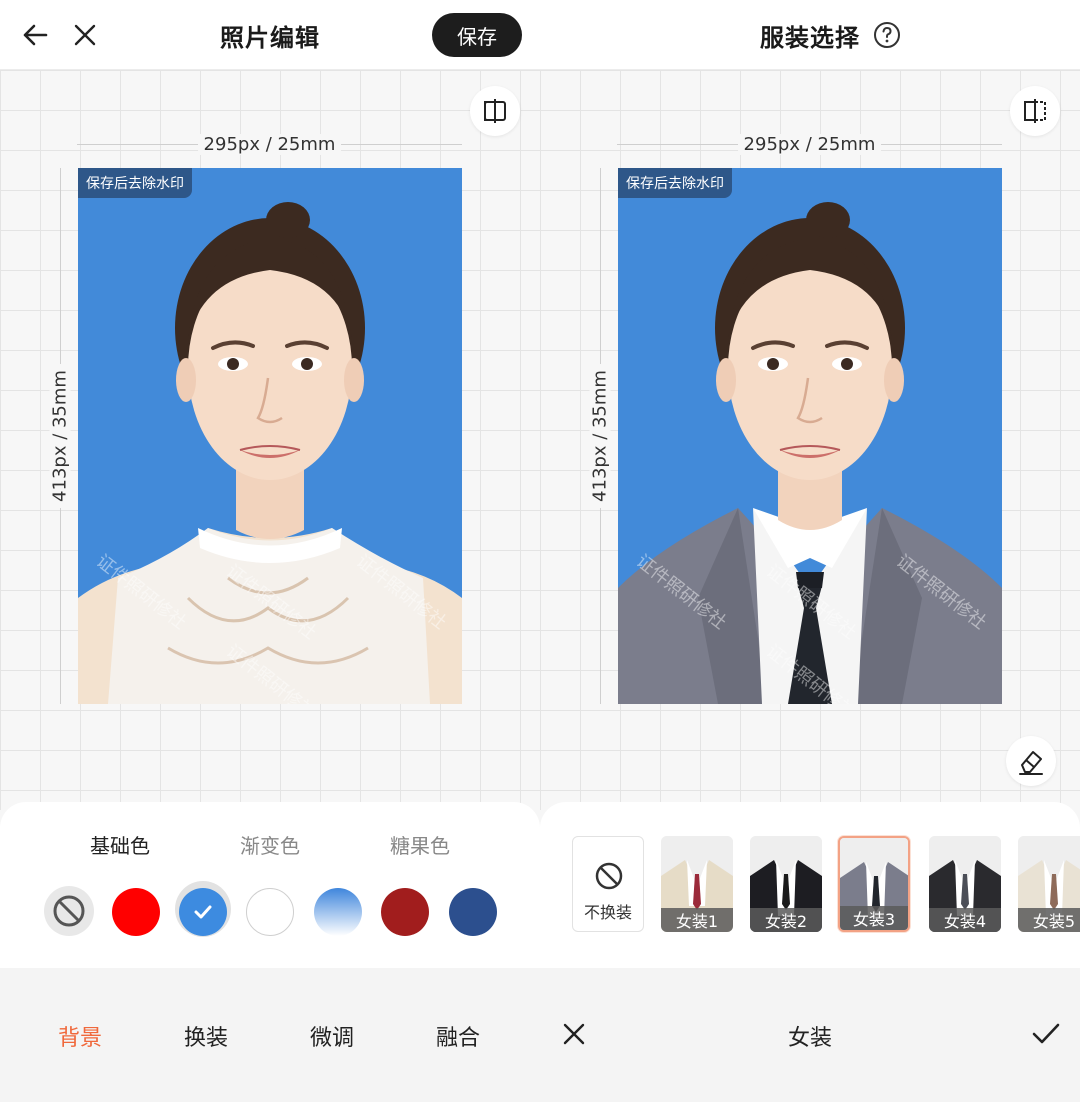 This screenshot has height=1102, width=1080. What do you see at coordinates (1049, 884) in the screenshot?
I see `outfit-women-5: 女装5` at bounding box center [1049, 884].